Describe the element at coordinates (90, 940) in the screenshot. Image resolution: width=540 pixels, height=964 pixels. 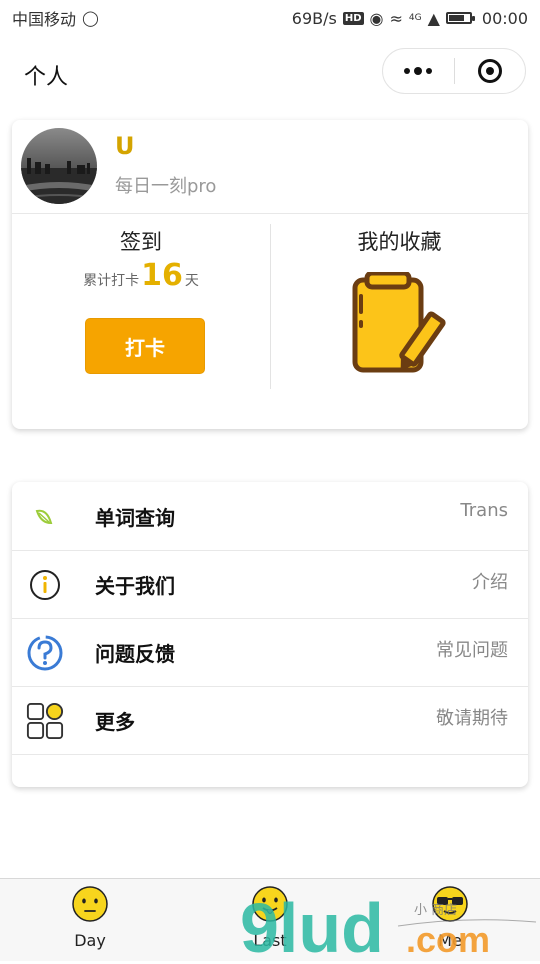
I see `tab-label: Day` at that location.